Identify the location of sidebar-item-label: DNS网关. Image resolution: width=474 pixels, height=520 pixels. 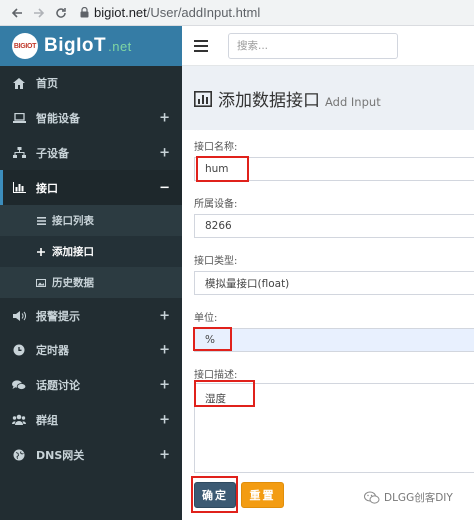
(60, 455).